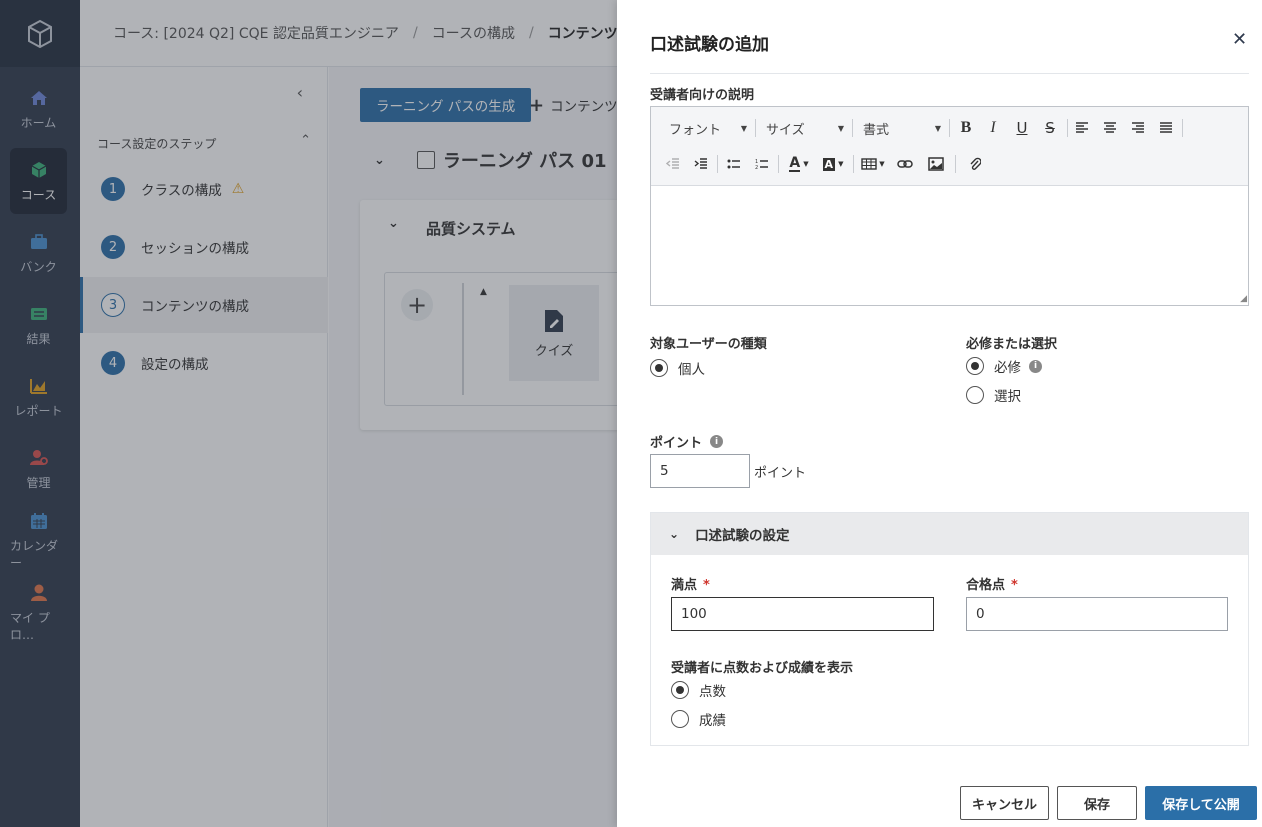  What do you see at coordinates (734, 164) in the screenshot?
I see `bullet-list-icon` at bounding box center [734, 164].